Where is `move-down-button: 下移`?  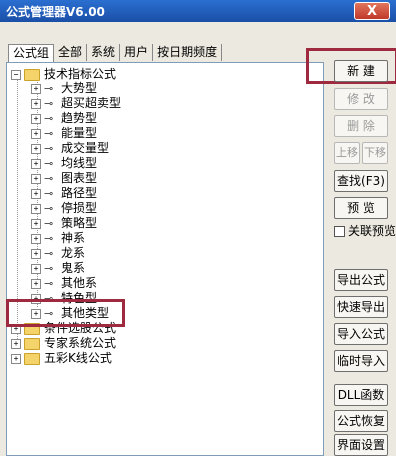 move-down-button: 下移 is located at coordinates (375, 153).